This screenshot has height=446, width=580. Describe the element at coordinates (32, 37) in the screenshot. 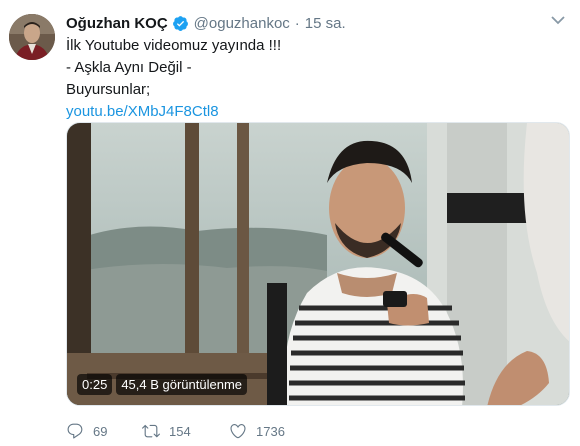

I see `avatar` at that location.